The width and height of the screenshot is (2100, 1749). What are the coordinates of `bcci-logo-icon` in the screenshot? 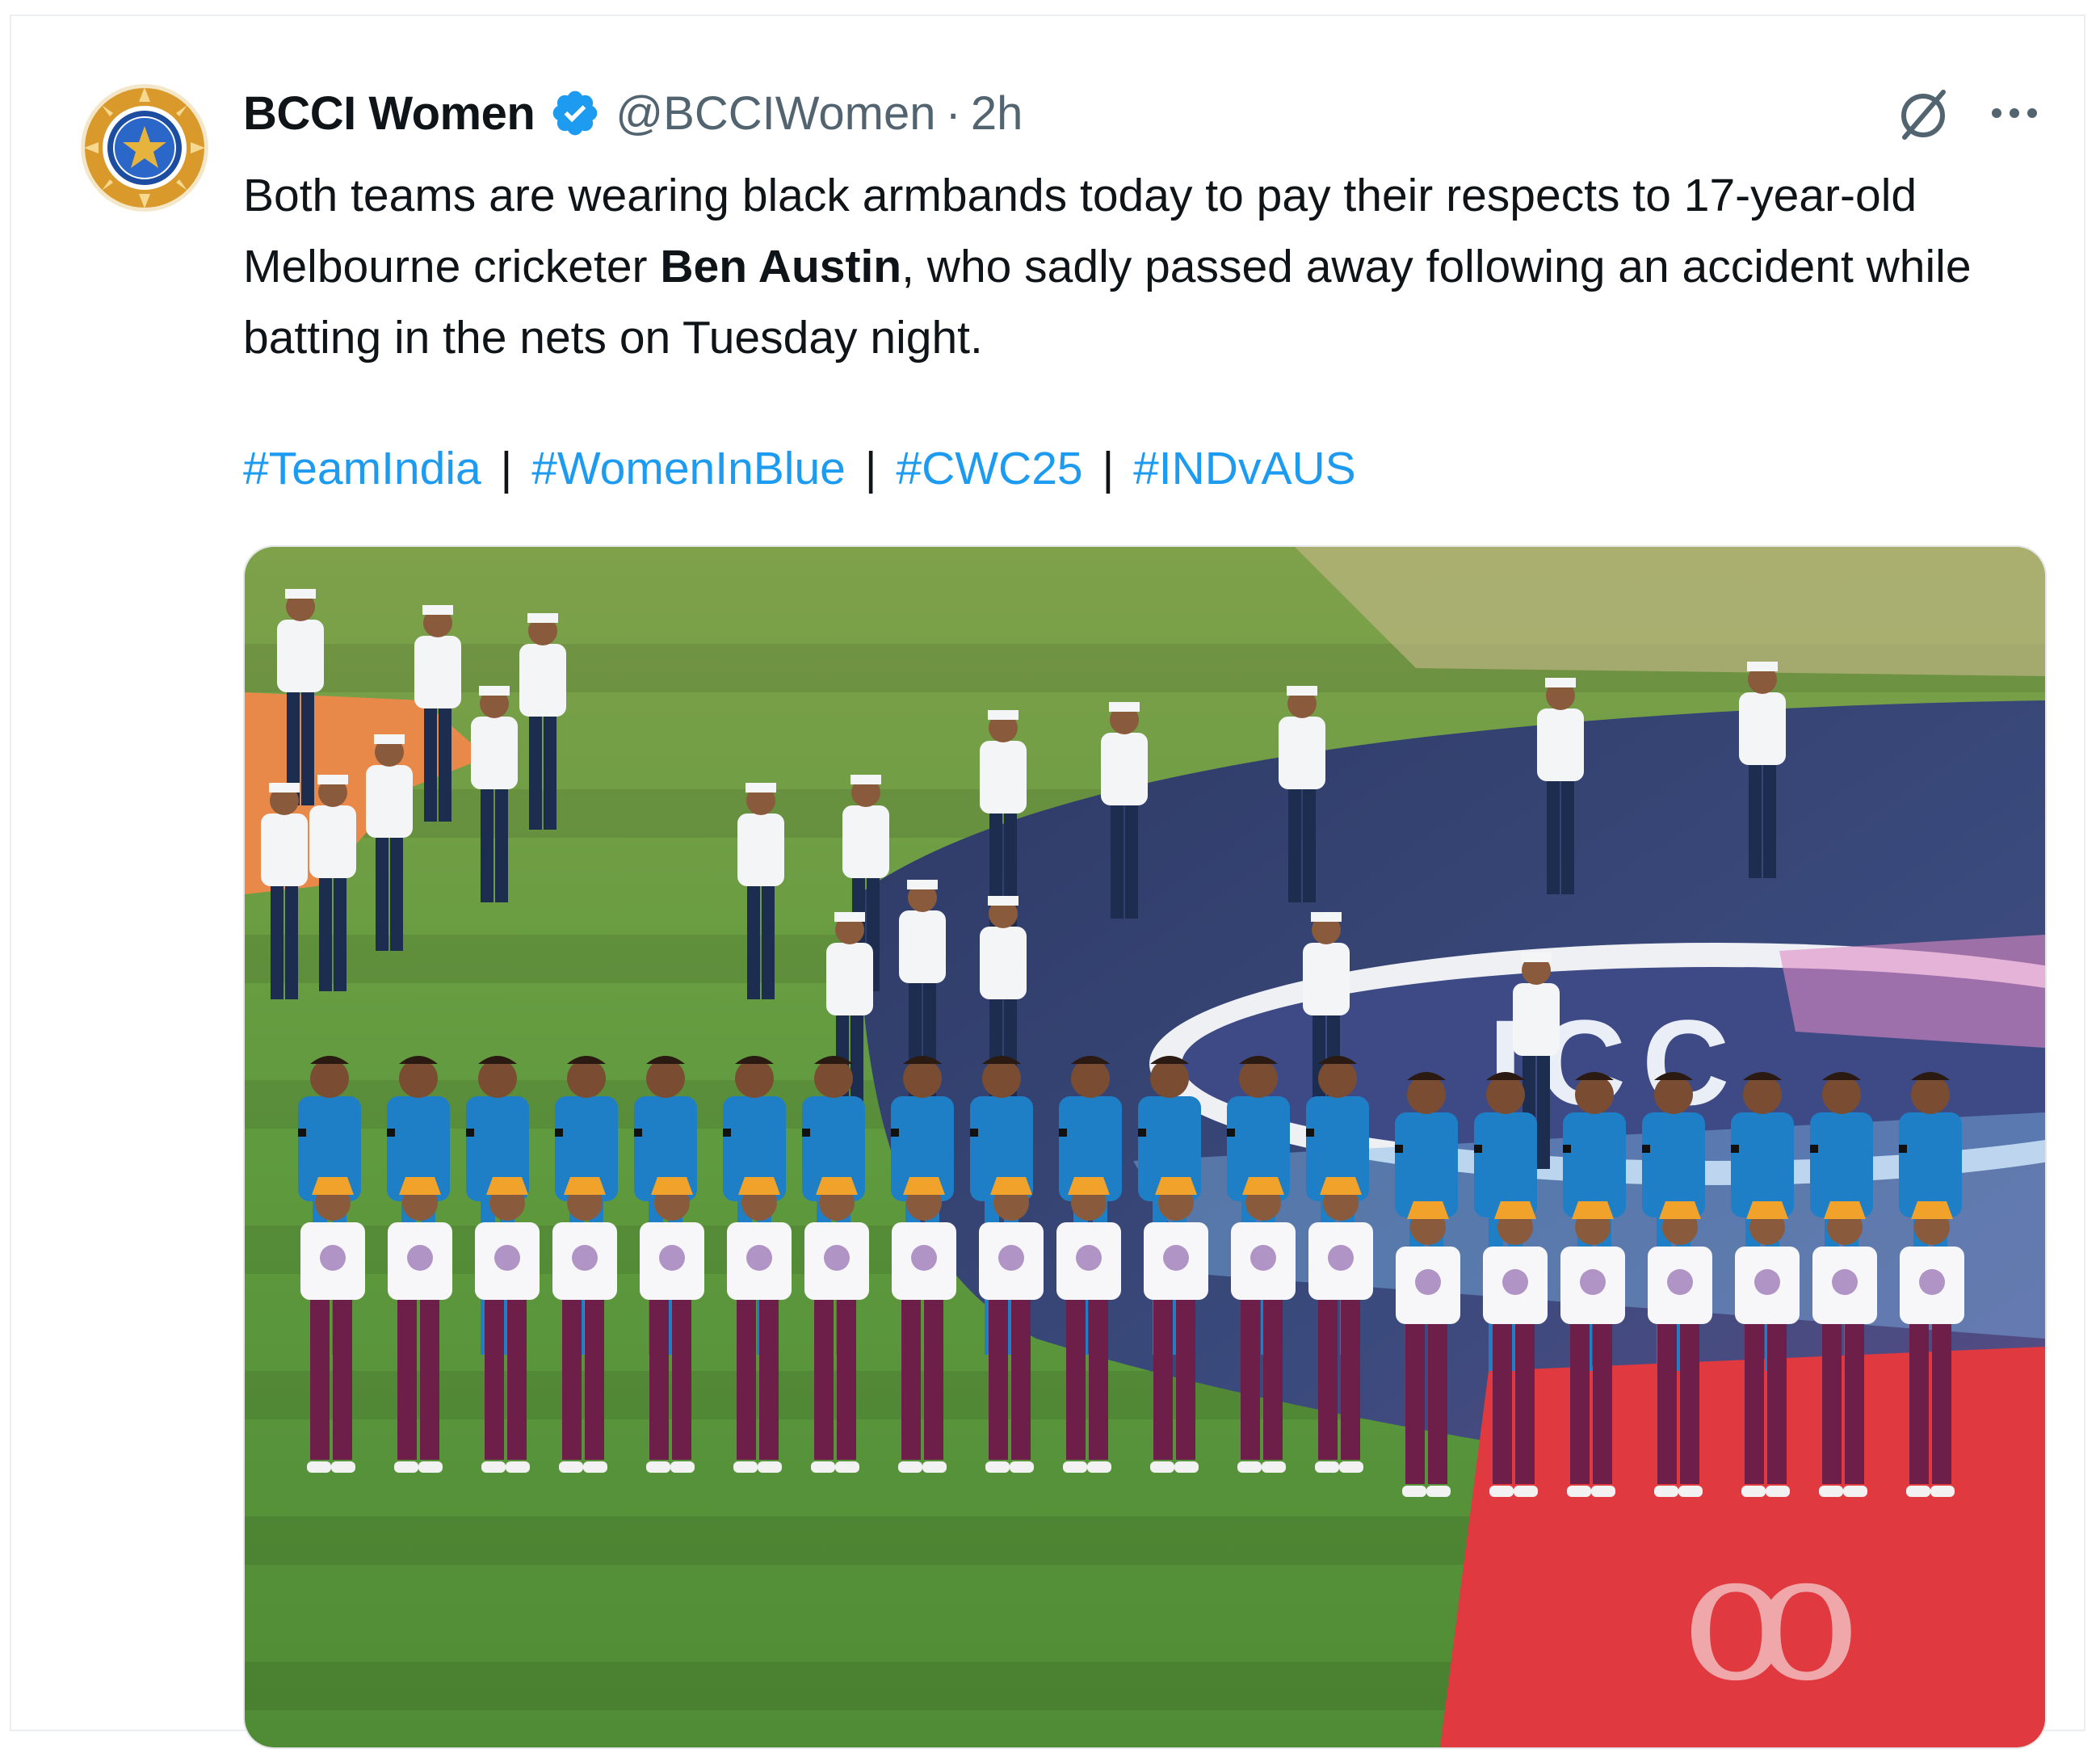 It's located at (144, 148).